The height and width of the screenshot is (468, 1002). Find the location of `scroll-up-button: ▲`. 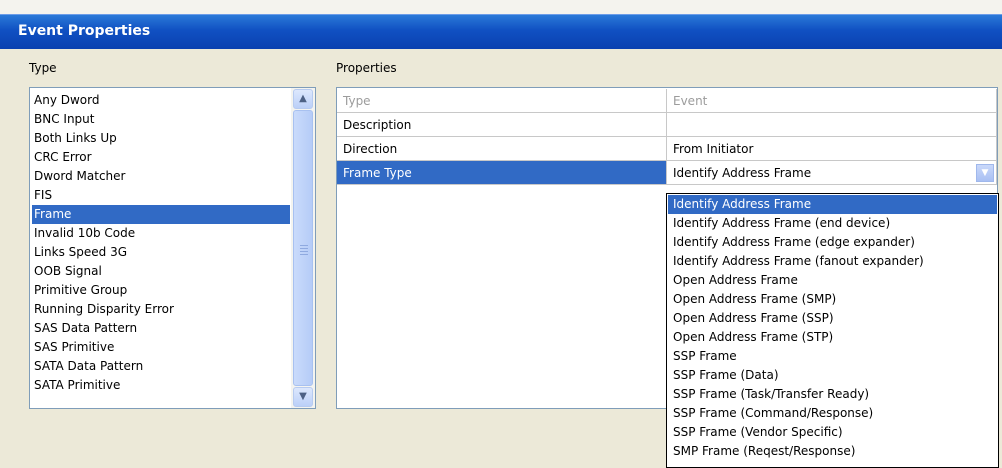

scroll-up-button: ▲ is located at coordinates (303, 99).